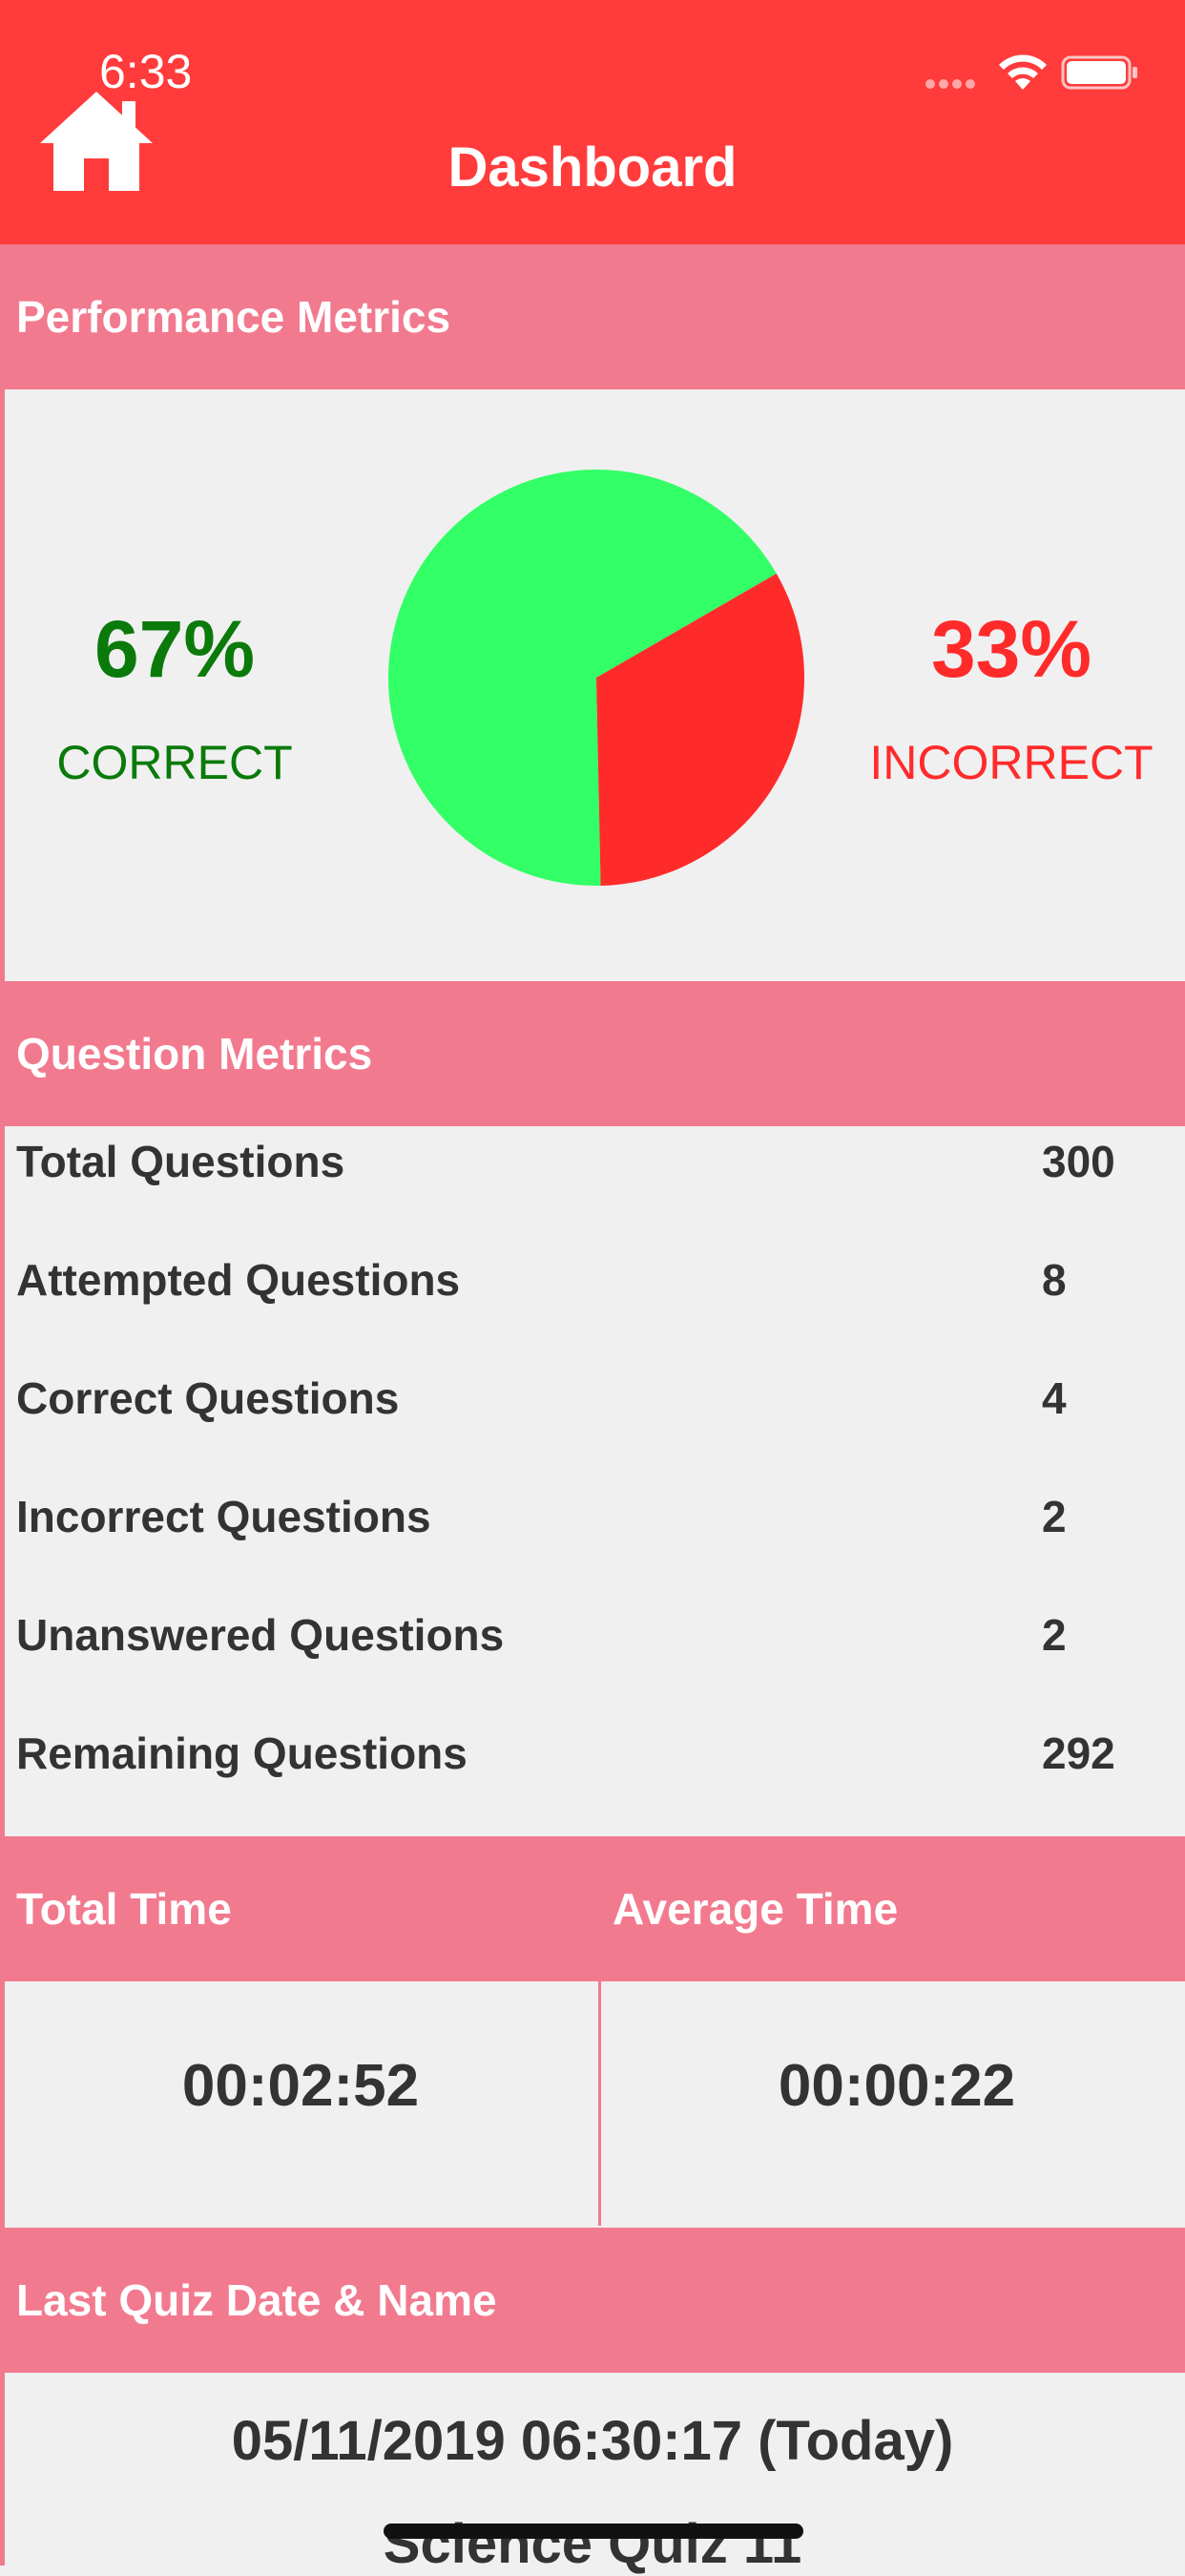 The height and width of the screenshot is (2576, 1185). I want to click on performance-metrics-header: Performance Metrics, so click(595, 316).